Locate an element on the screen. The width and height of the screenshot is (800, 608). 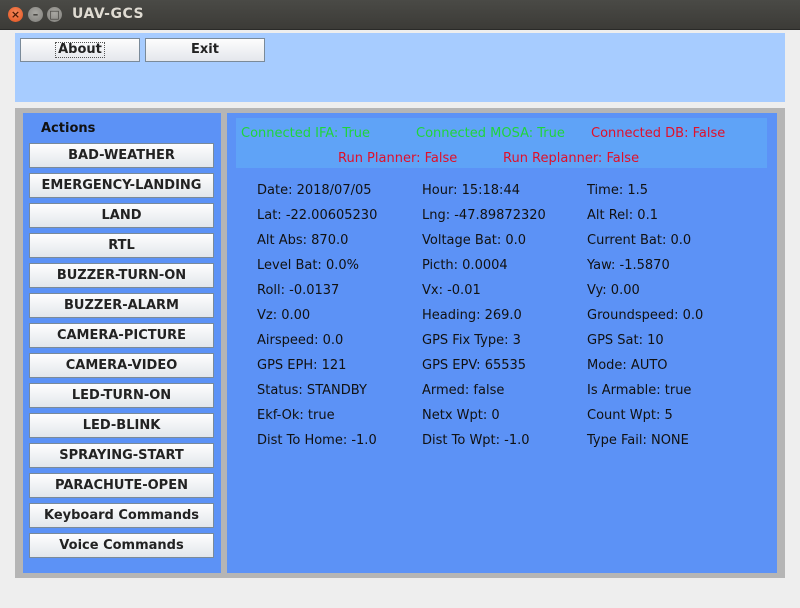
telemetry-field-middle: GPS EPV: 65535 is located at coordinates (474, 365).